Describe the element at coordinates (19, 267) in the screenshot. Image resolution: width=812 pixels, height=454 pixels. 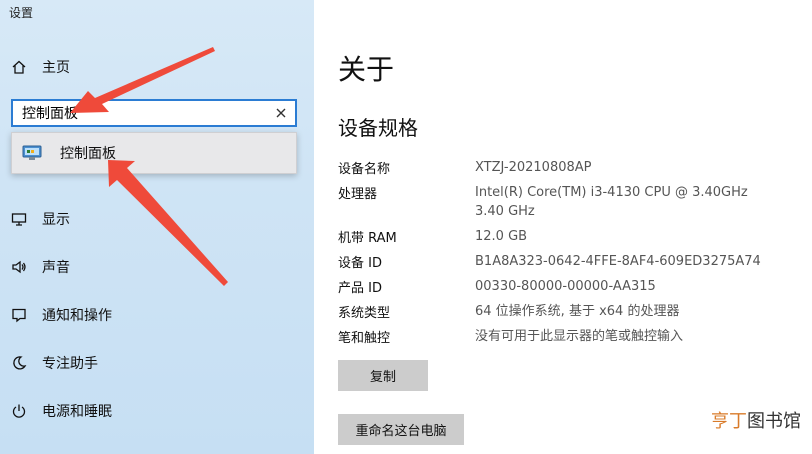
I see `speaker-icon` at that location.